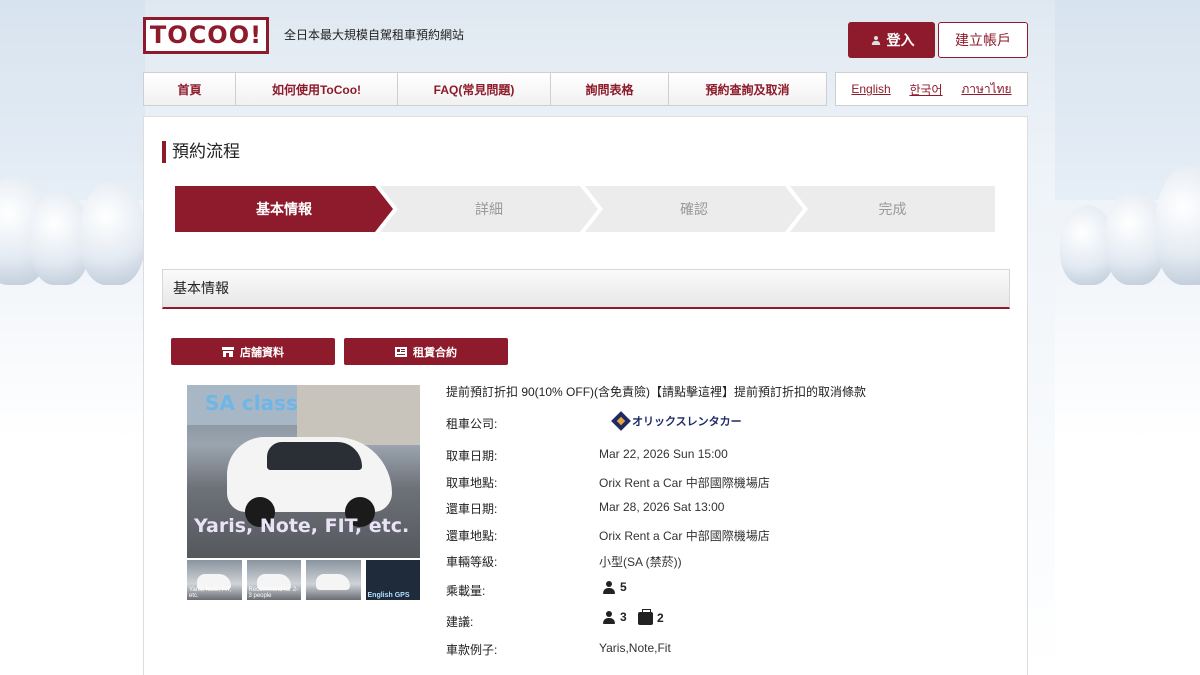 The height and width of the screenshot is (675, 1200). I want to click on login-label: 登入, so click(900, 40).